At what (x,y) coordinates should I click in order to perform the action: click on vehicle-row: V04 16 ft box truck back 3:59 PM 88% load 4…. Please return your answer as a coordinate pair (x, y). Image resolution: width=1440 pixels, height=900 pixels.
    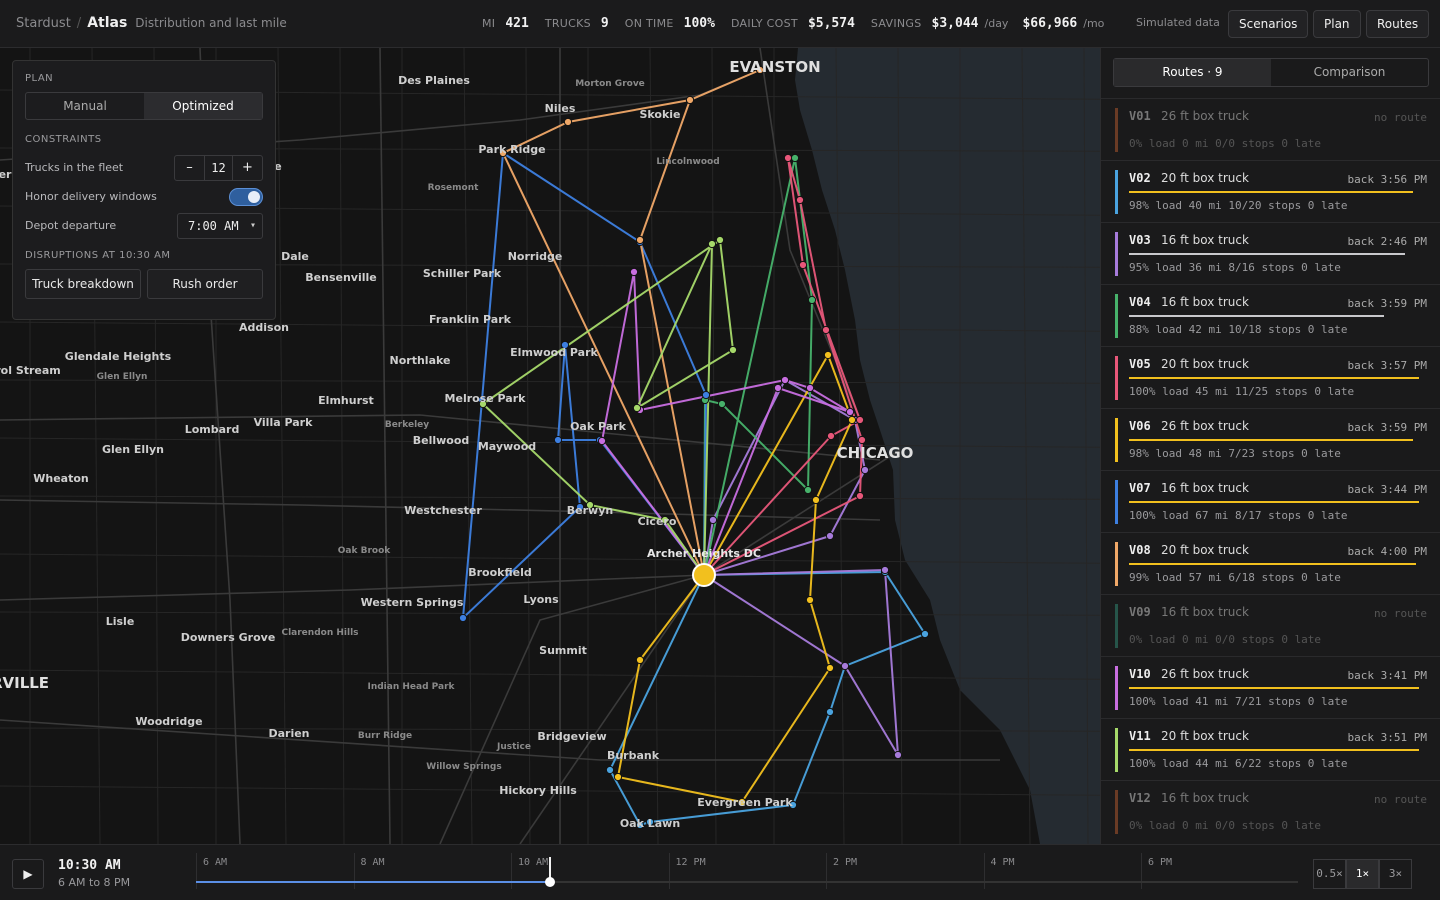
    Looking at the image, I should click on (1270, 315).